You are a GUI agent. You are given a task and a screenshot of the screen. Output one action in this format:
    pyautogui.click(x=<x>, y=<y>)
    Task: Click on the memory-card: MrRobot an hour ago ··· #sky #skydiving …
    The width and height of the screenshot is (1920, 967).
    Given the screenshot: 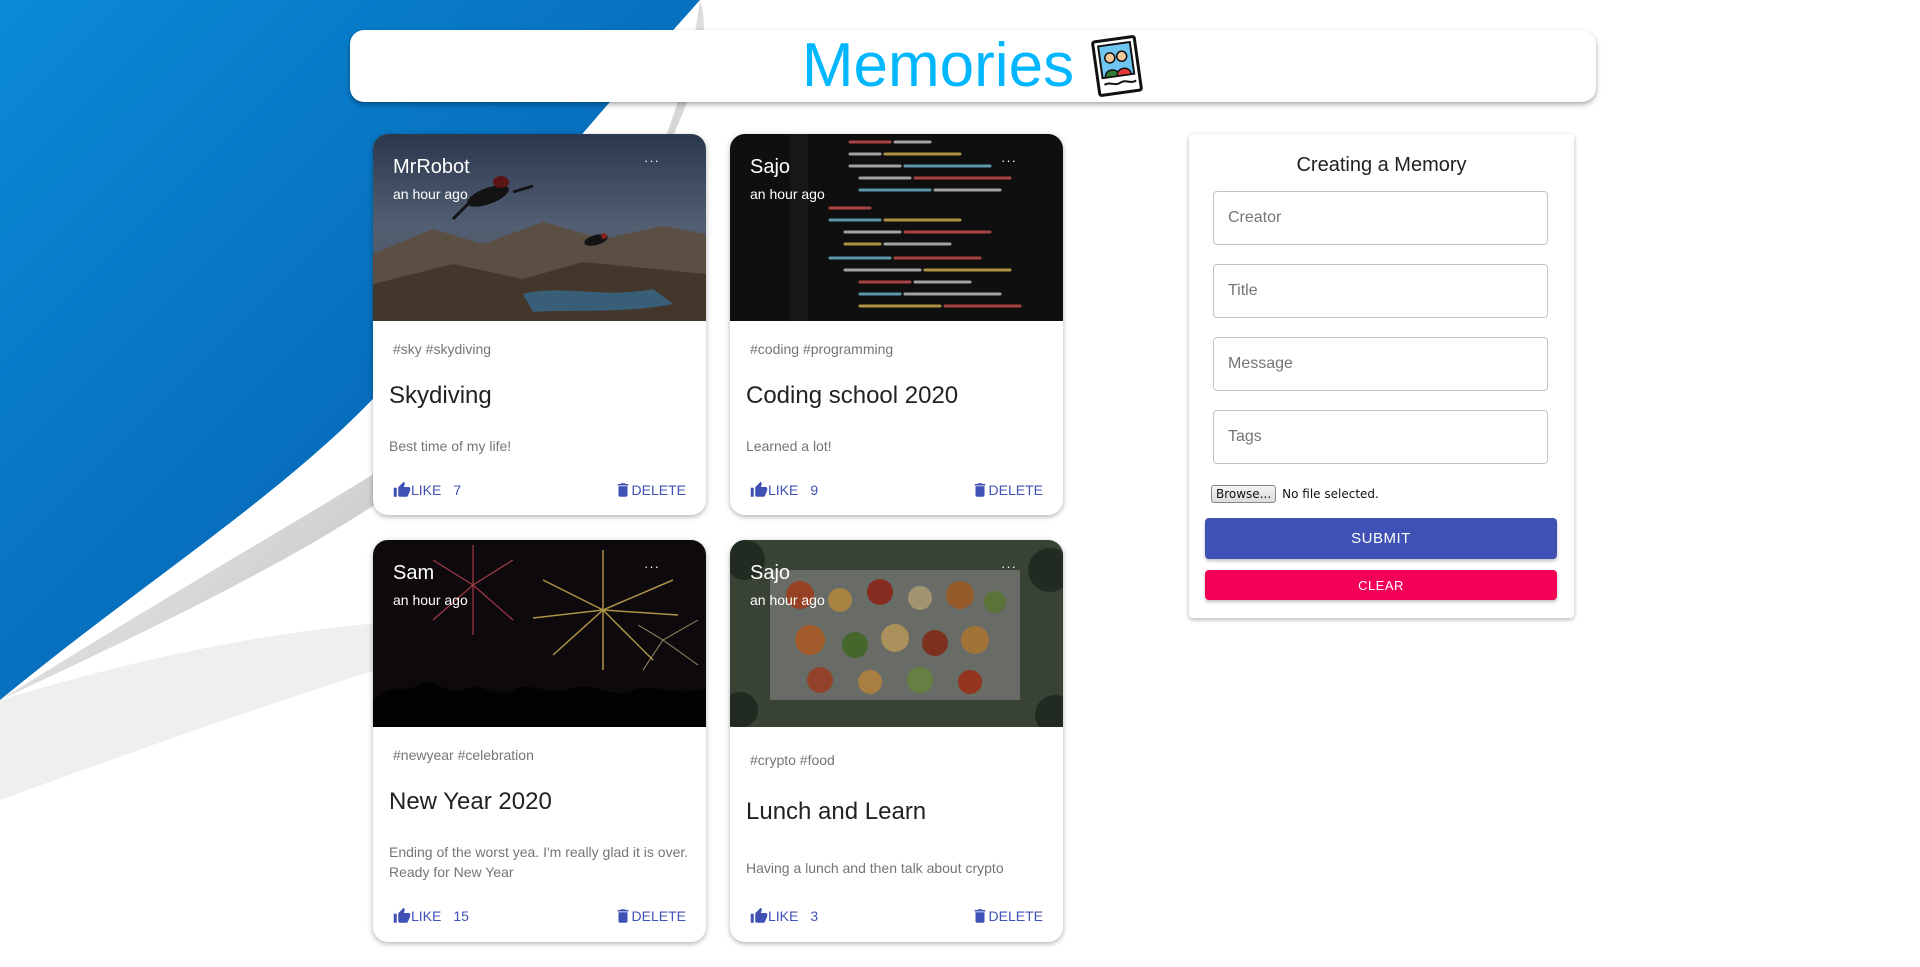 What is the action you would take?
    pyautogui.click(x=539, y=324)
    